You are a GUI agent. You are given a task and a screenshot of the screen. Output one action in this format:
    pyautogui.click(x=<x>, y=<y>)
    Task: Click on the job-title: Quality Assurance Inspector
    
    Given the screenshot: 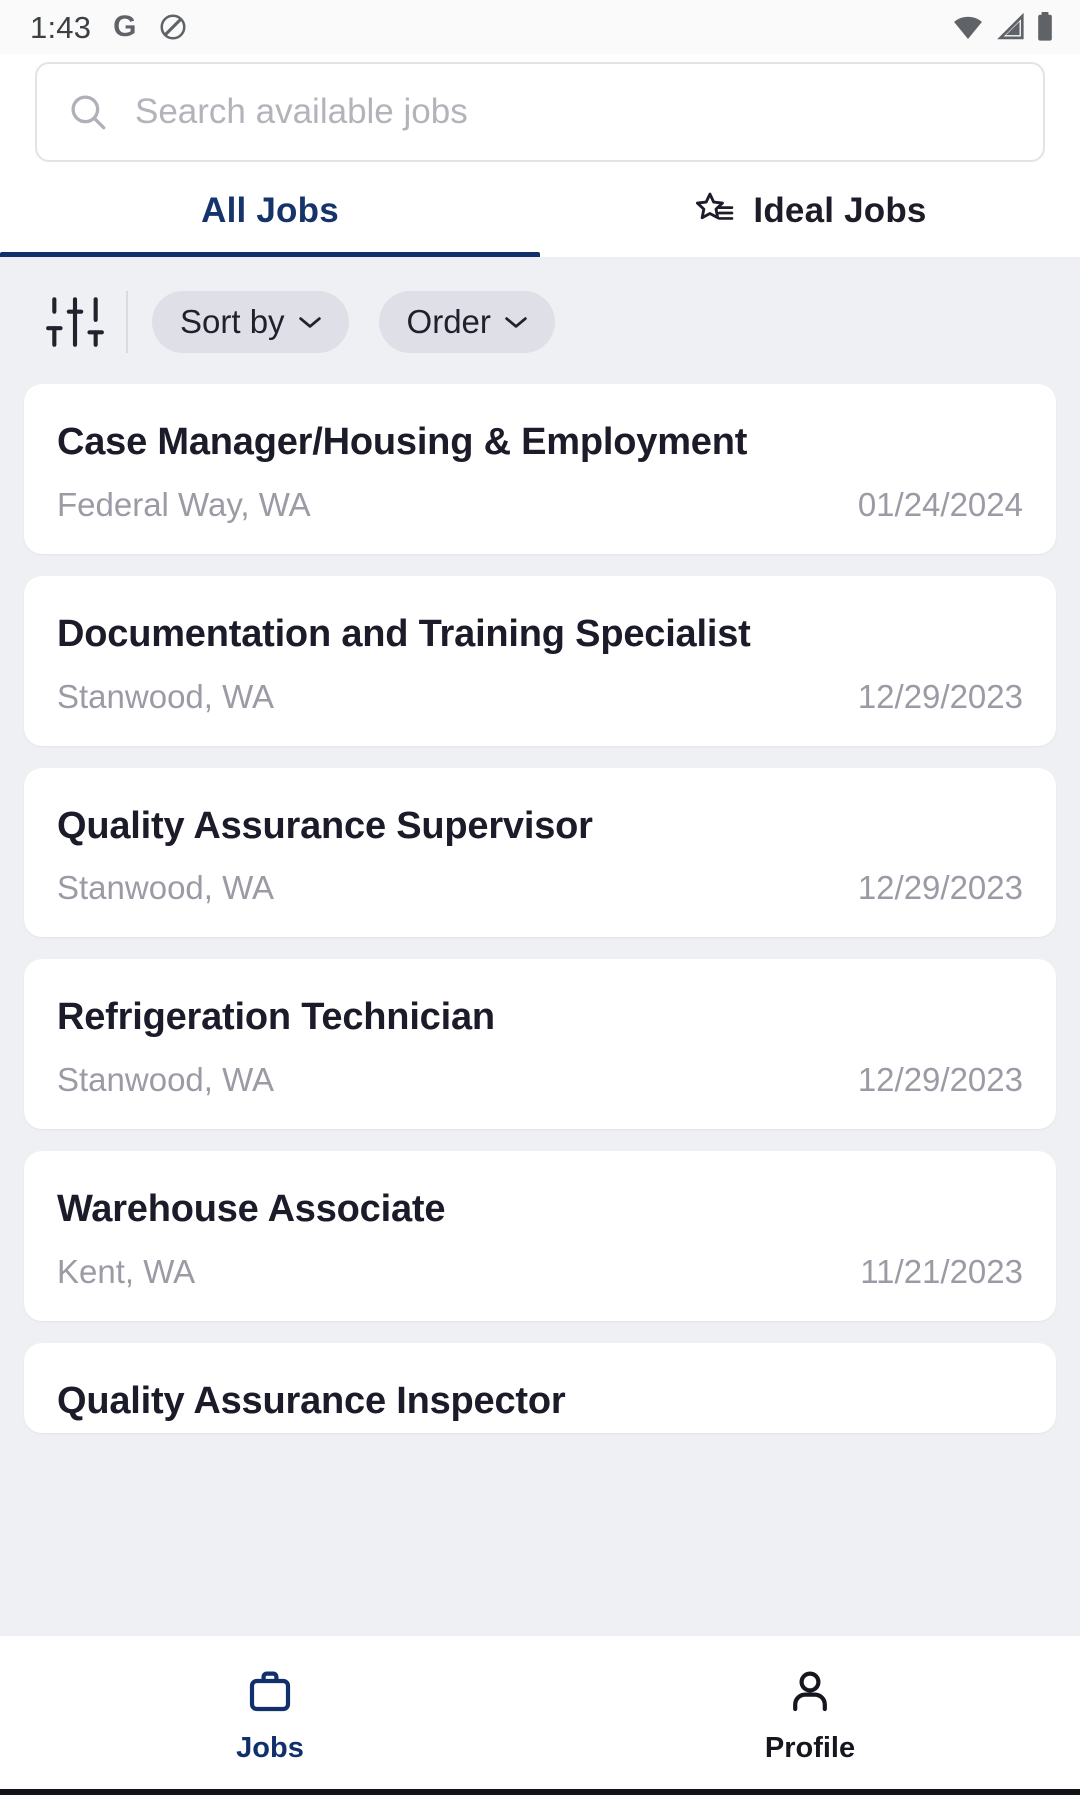 What is the action you would take?
    pyautogui.click(x=311, y=1400)
    